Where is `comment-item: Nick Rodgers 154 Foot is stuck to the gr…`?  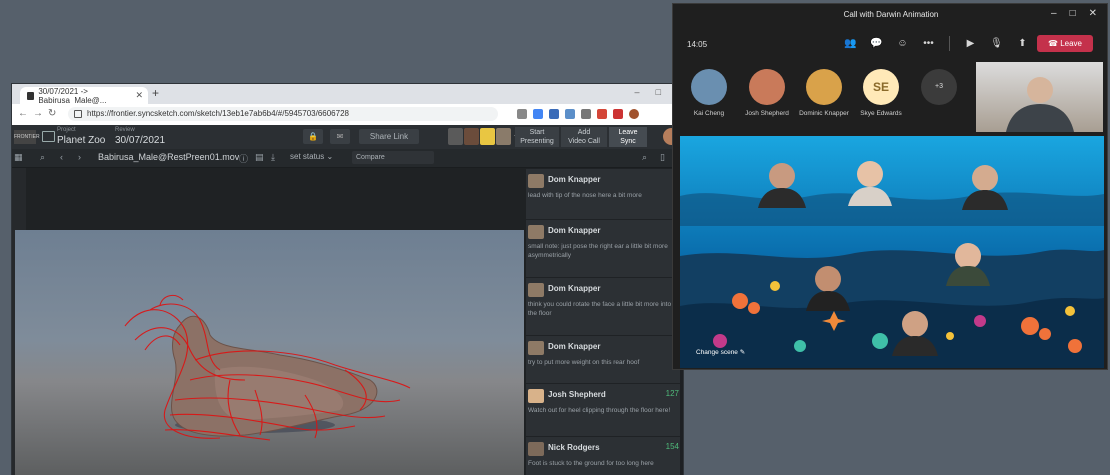
comment-item: Nick Rodgers 154 Foot is stuck to the gr… is located at coordinates (604, 455).